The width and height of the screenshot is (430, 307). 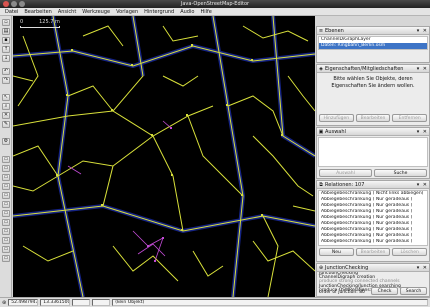 I want to click on junction-buttons: Check Search, so click(x=399, y=291).